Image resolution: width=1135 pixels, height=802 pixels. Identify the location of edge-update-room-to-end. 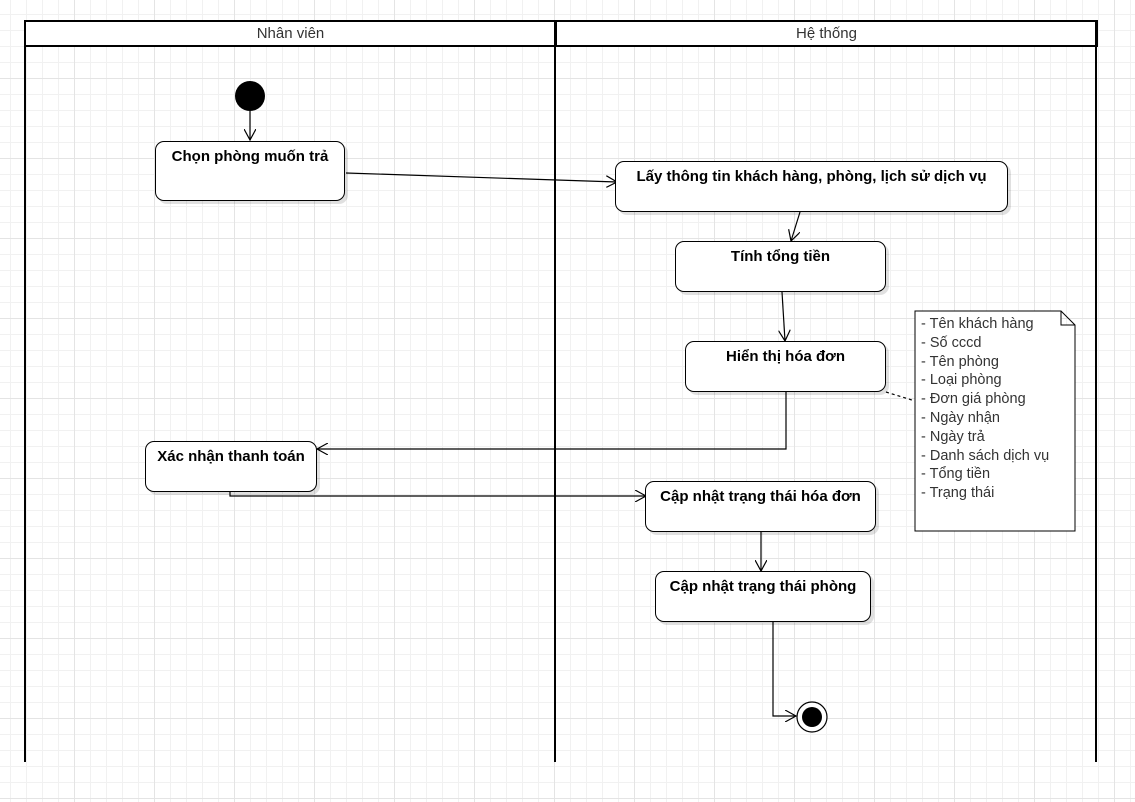
(784, 669).